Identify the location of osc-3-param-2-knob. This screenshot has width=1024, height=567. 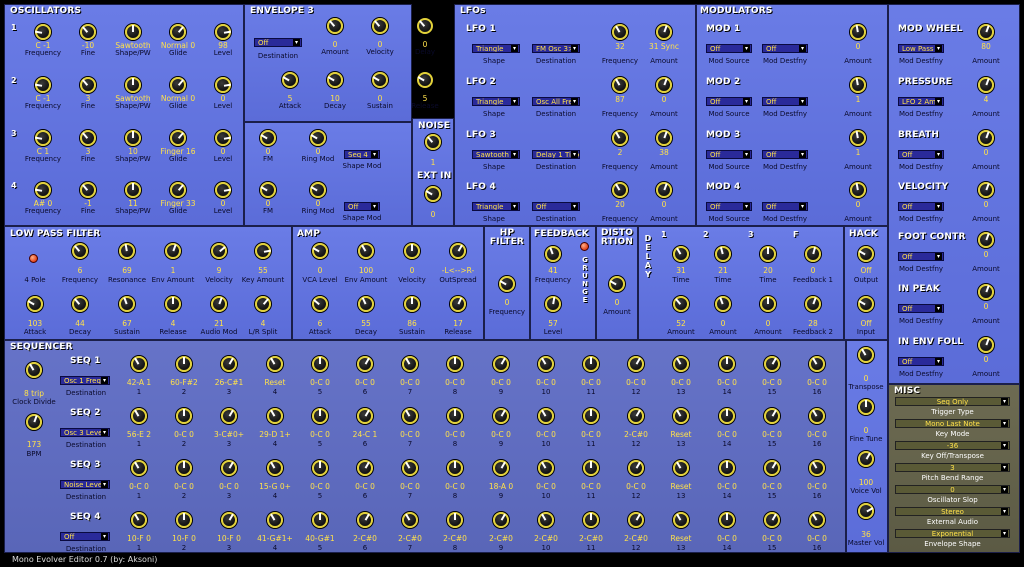
(133, 138).